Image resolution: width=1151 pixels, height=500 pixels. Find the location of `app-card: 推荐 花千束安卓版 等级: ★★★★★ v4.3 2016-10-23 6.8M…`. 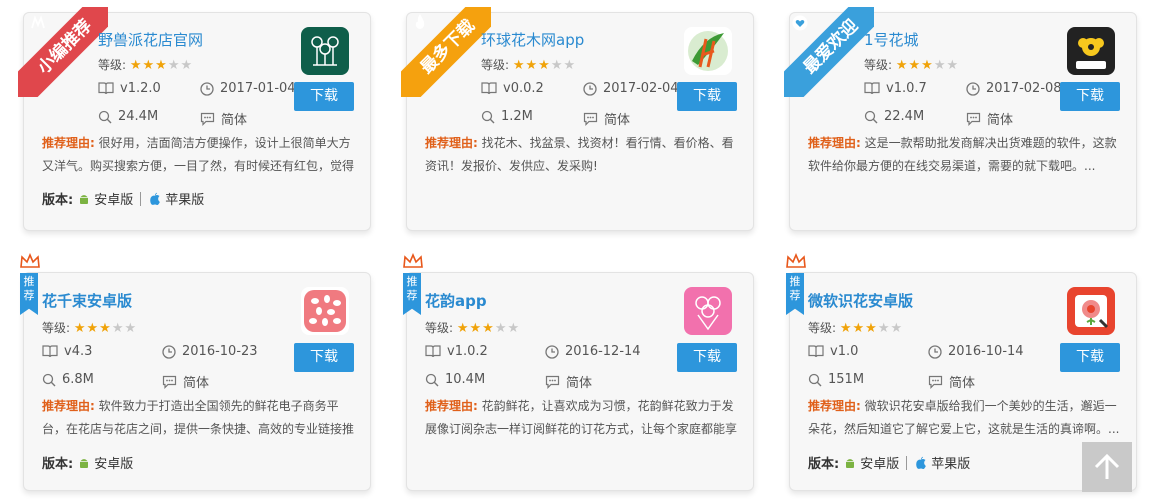

app-card: 推荐 花千束安卓版 等级: ★★★★★ v4.3 2016-10-23 6.8M… is located at coordinates (195, 371).